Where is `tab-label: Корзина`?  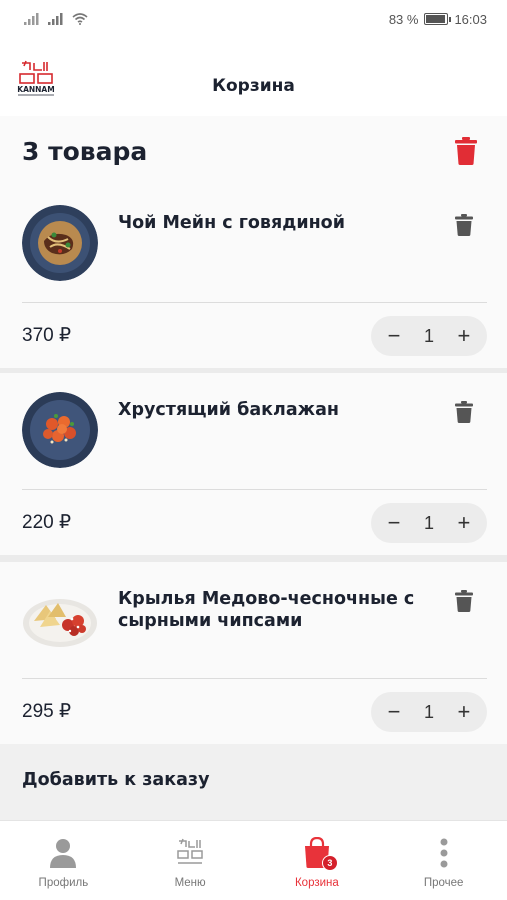
tab-label: Корзина is located at coordinates (316, 883).